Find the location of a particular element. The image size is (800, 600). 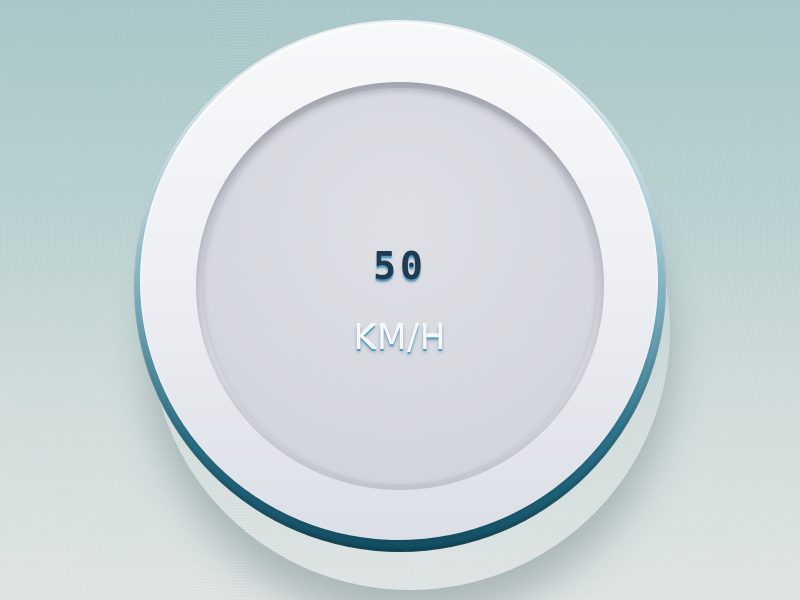

speed-unit-label: KM/H is located at coordinates (400, 338).